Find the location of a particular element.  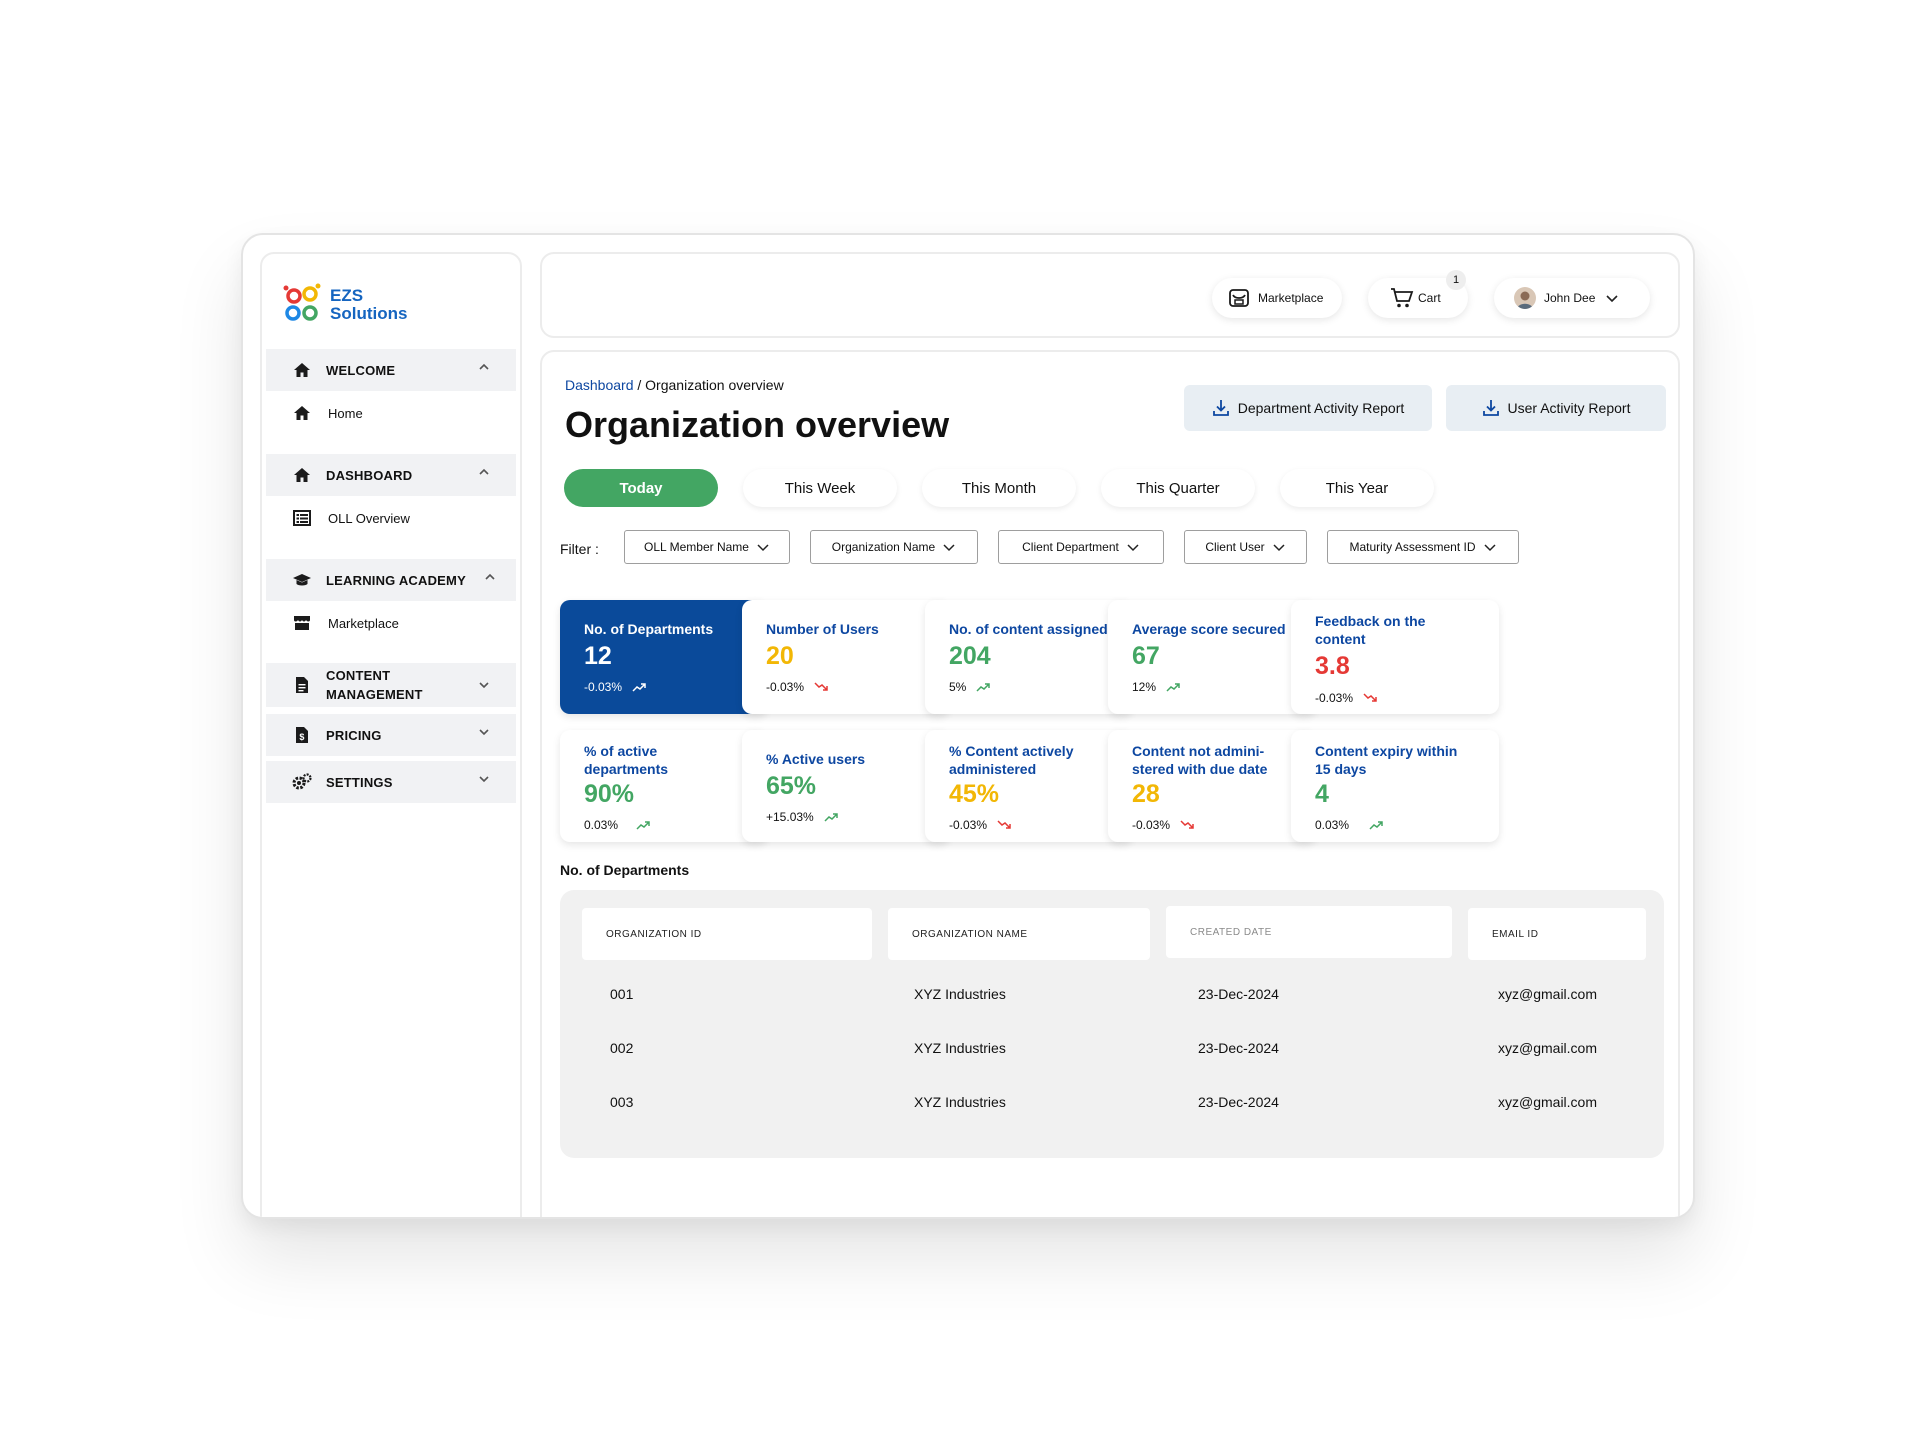

breadcrumb-current: Organization overview is located at coordinates (714, 385).